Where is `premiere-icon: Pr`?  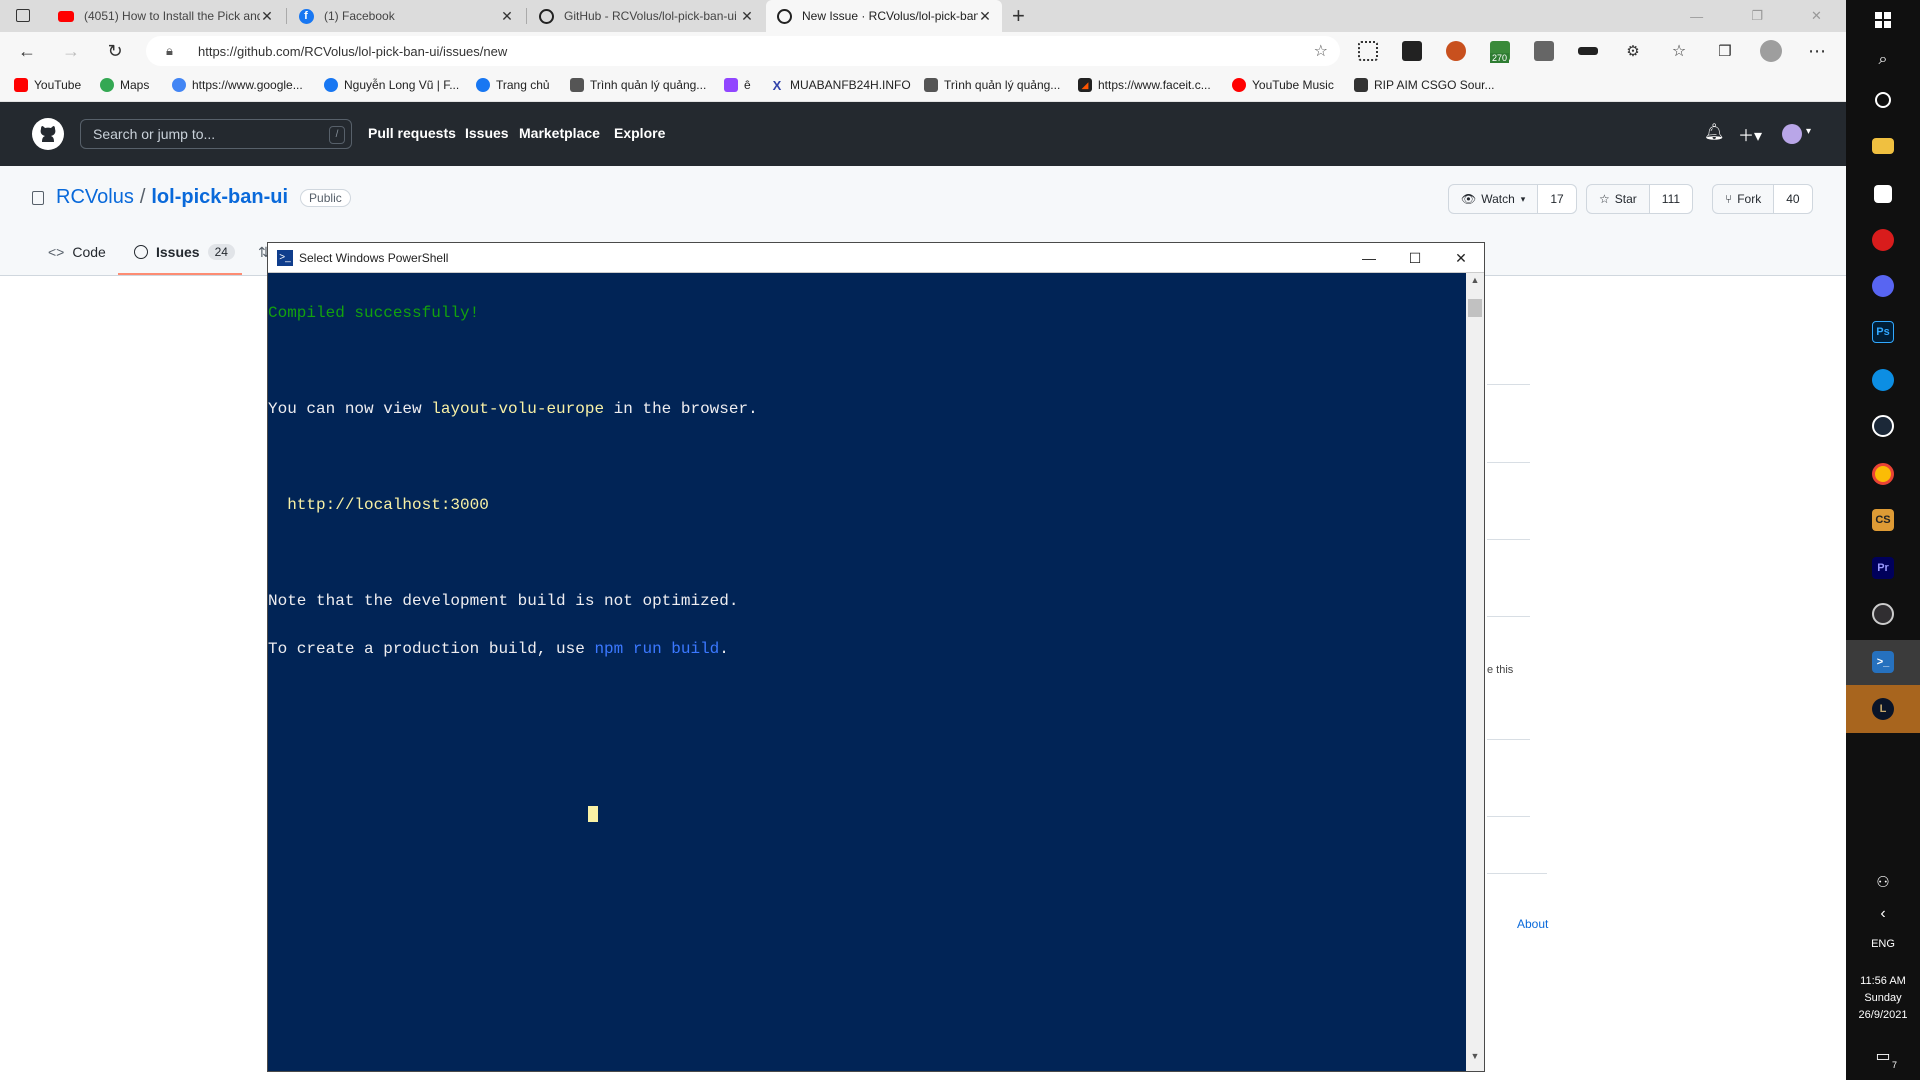
premiere-icon: Pr is located at coordinates (1883, 568).